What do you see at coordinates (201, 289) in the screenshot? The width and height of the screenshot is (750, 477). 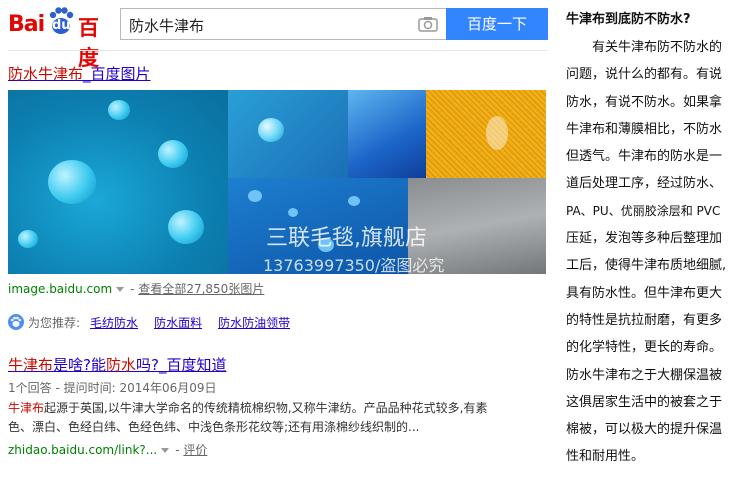 I see `view-all-images-link: 查看全部27,850张图片` at bounding box center [201, 289].